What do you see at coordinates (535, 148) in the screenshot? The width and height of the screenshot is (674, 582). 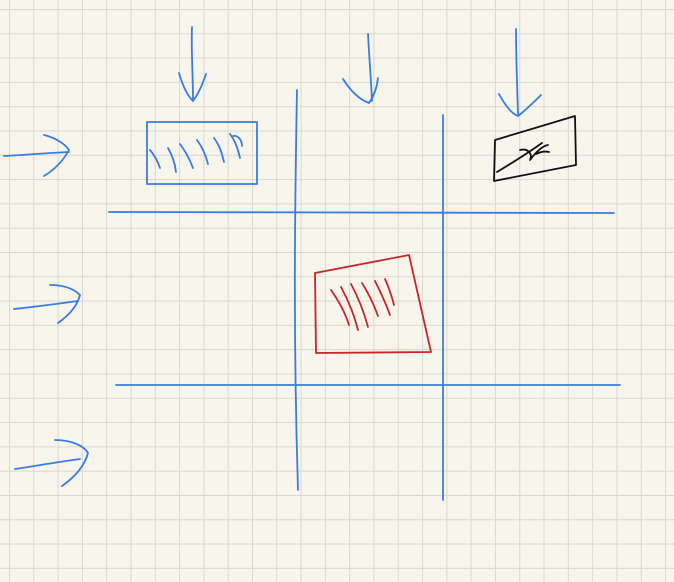 I see `black-scribbled-parallelogram` at bounding box center [535, 148].